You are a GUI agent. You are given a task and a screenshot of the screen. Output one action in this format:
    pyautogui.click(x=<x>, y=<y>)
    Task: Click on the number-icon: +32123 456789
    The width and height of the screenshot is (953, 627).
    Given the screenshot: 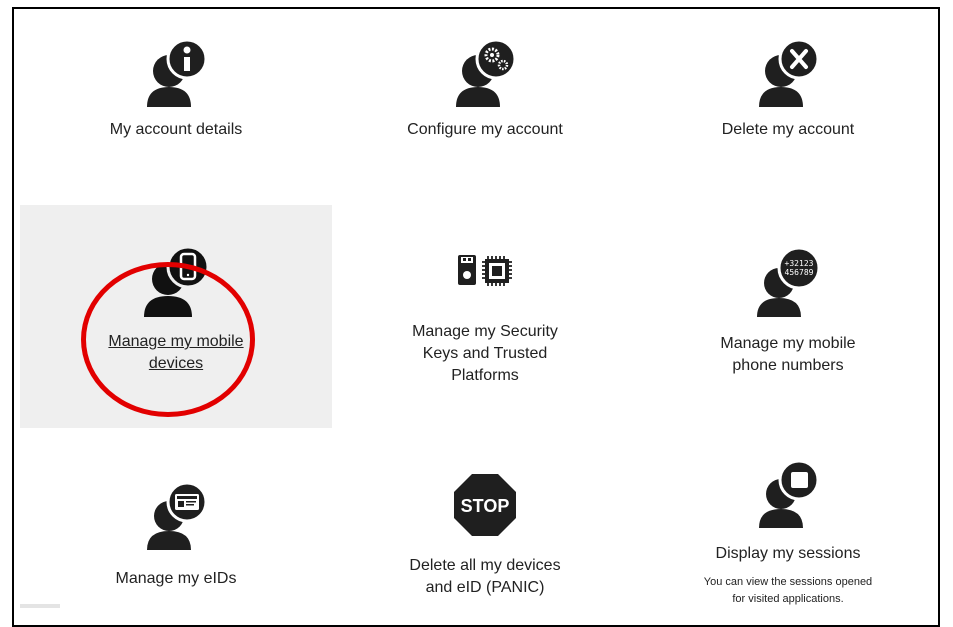 What is the action you would take?
    pyautogui.click(x=789, y=282)
    